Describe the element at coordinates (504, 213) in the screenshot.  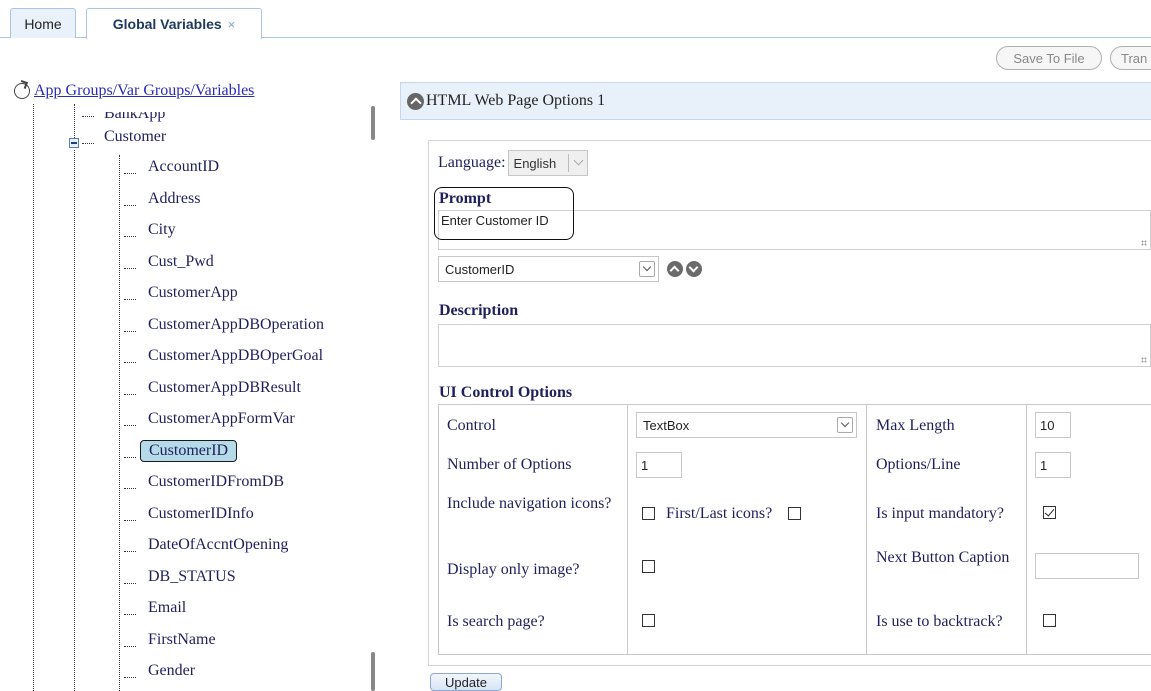
I see `prompt-highlight` at that location.